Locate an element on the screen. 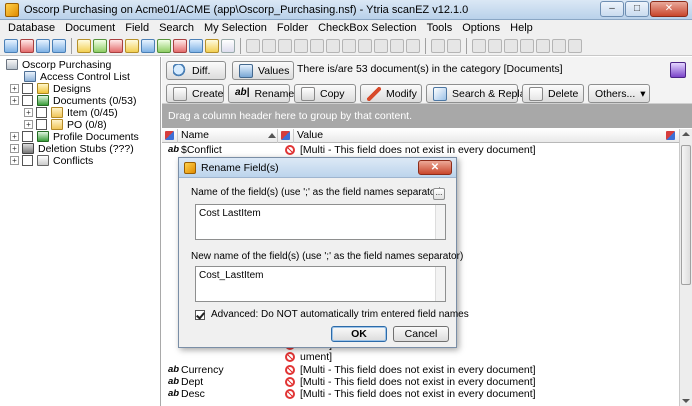 This screenshot has width=692, height=406. move-field-icon is located at coordinates (317, 45).